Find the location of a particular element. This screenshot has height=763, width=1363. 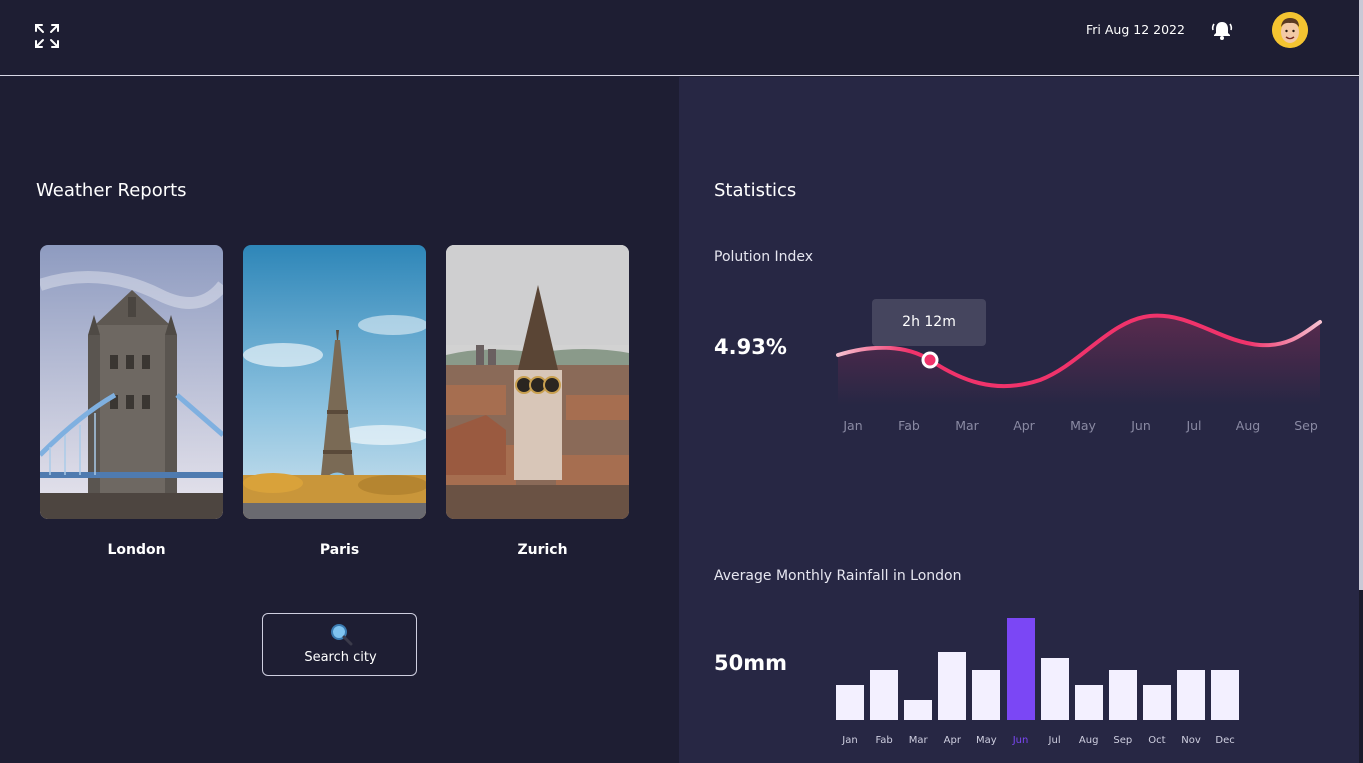

pollution-month-label: Fab is located at coordinates (909, 425).